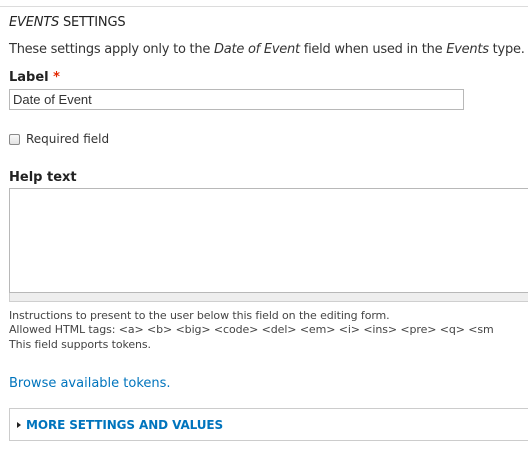 The height and width of the screenshot is (462, 528). What do you see at coordinates (124, 425) in the screenshot?
I see `more-settings-label: MORE SETTINGS AND VALUES` at bounding box center [124, 425].